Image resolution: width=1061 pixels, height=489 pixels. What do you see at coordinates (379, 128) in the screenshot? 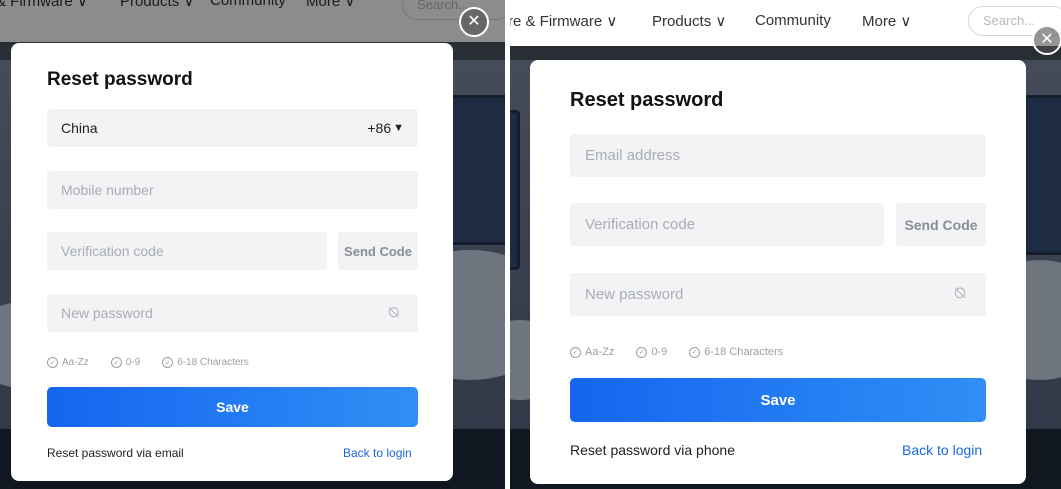
I see `country-code: +86` at bounding box center [379, 128].